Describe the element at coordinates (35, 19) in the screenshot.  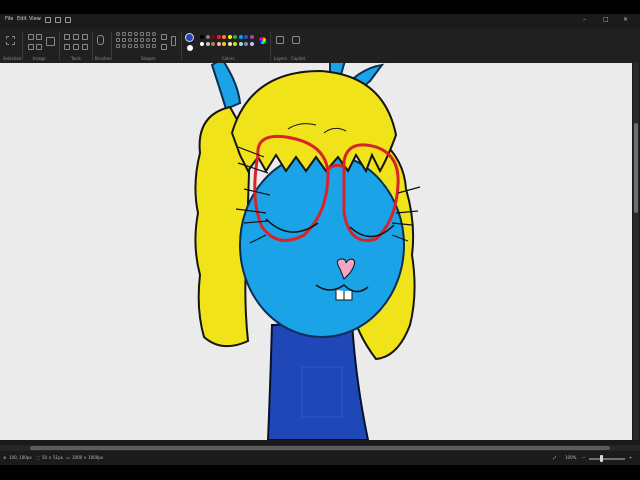
I see `menu-view: View` at that location.